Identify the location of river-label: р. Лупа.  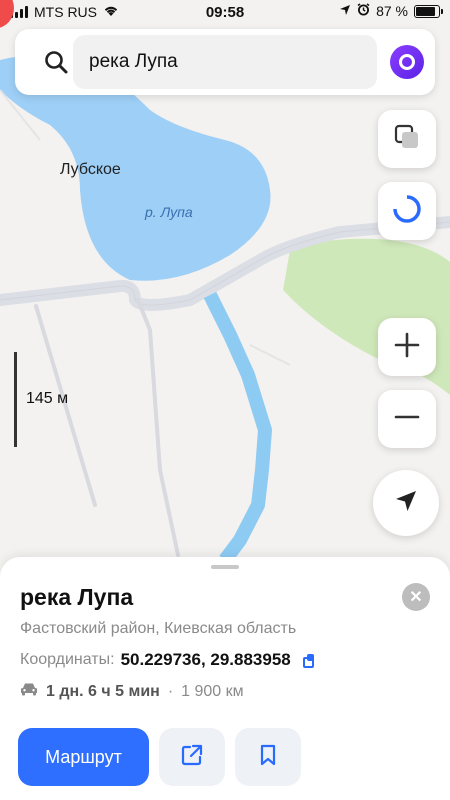
(169, 212).